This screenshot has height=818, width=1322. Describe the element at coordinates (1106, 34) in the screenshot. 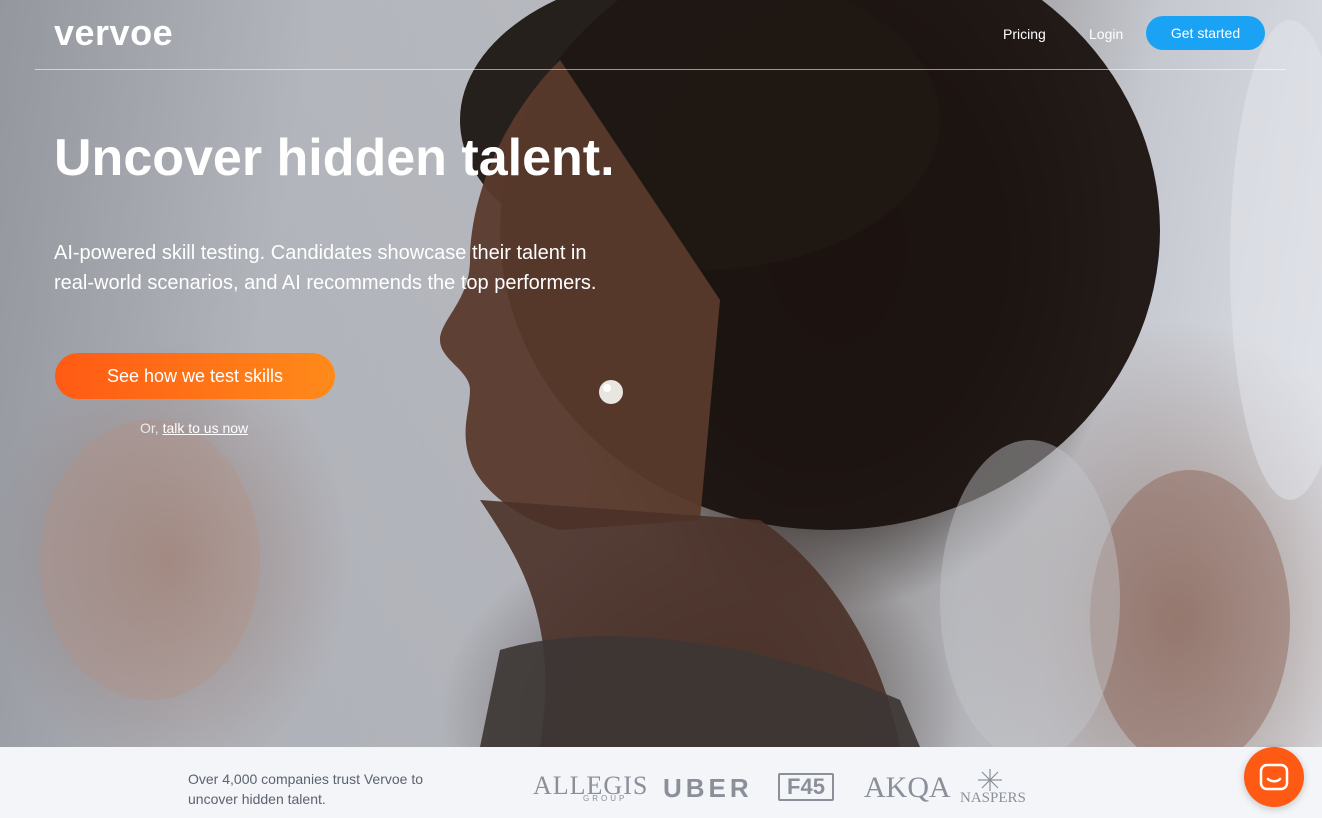

I see `nav-login-link: Login` at that location.